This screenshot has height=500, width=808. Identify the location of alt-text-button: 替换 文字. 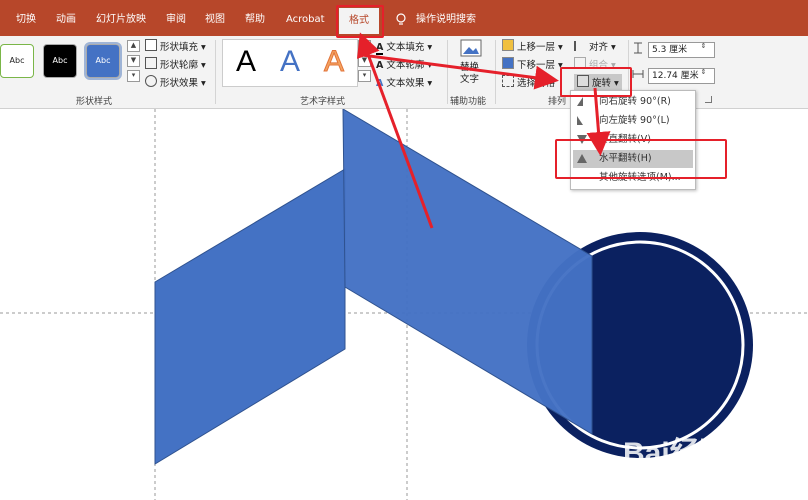
(471, 64).